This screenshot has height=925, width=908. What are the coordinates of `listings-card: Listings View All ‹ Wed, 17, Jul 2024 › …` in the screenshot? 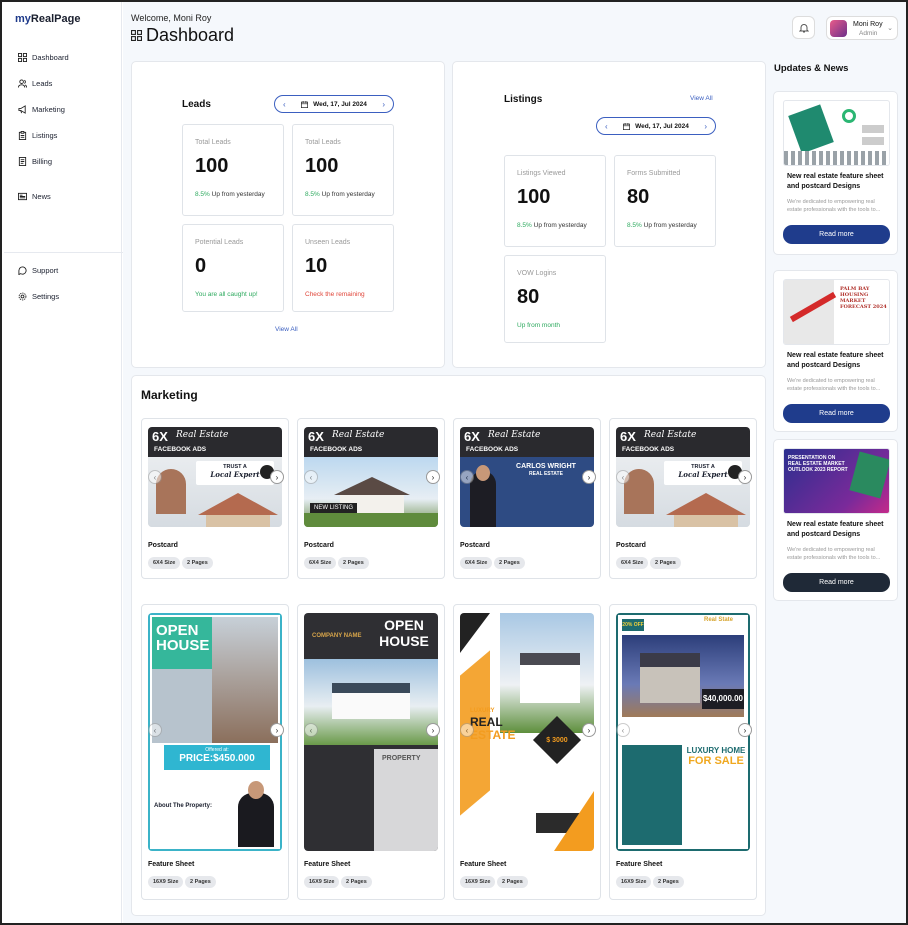 It's located at (609, 214).